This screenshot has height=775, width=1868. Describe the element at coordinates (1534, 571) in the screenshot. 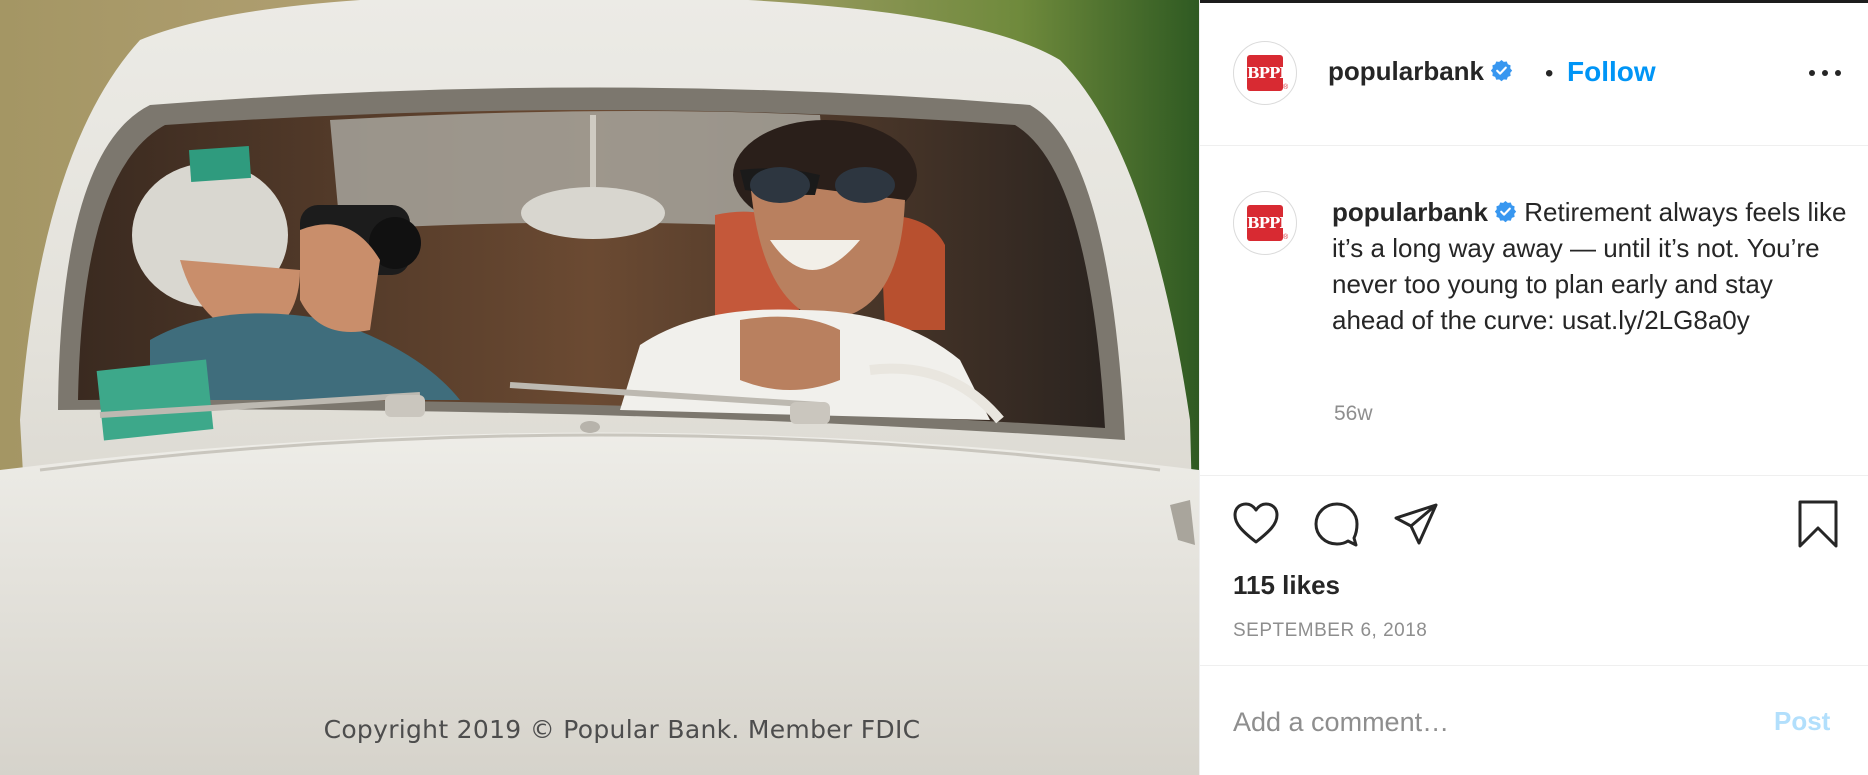

I see `post-actions: 115 likes SEPTEMBER 6, 2018` at that location.